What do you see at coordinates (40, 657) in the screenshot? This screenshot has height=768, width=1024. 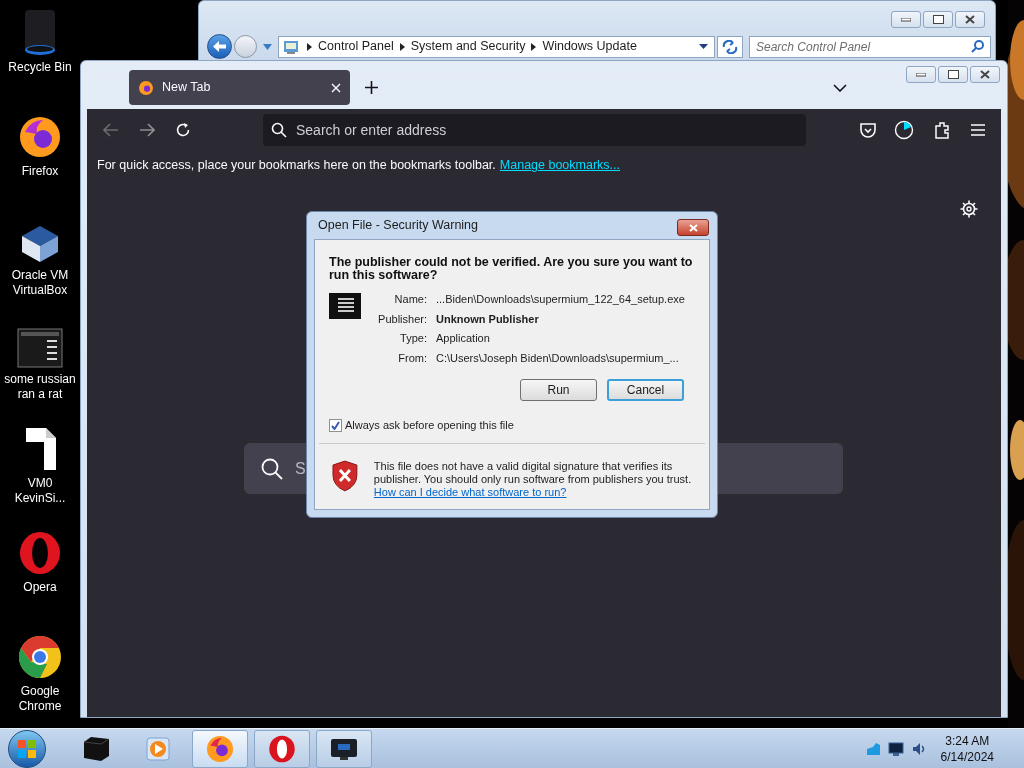 I see `chrome-icon` at bounding box center [40, 657].